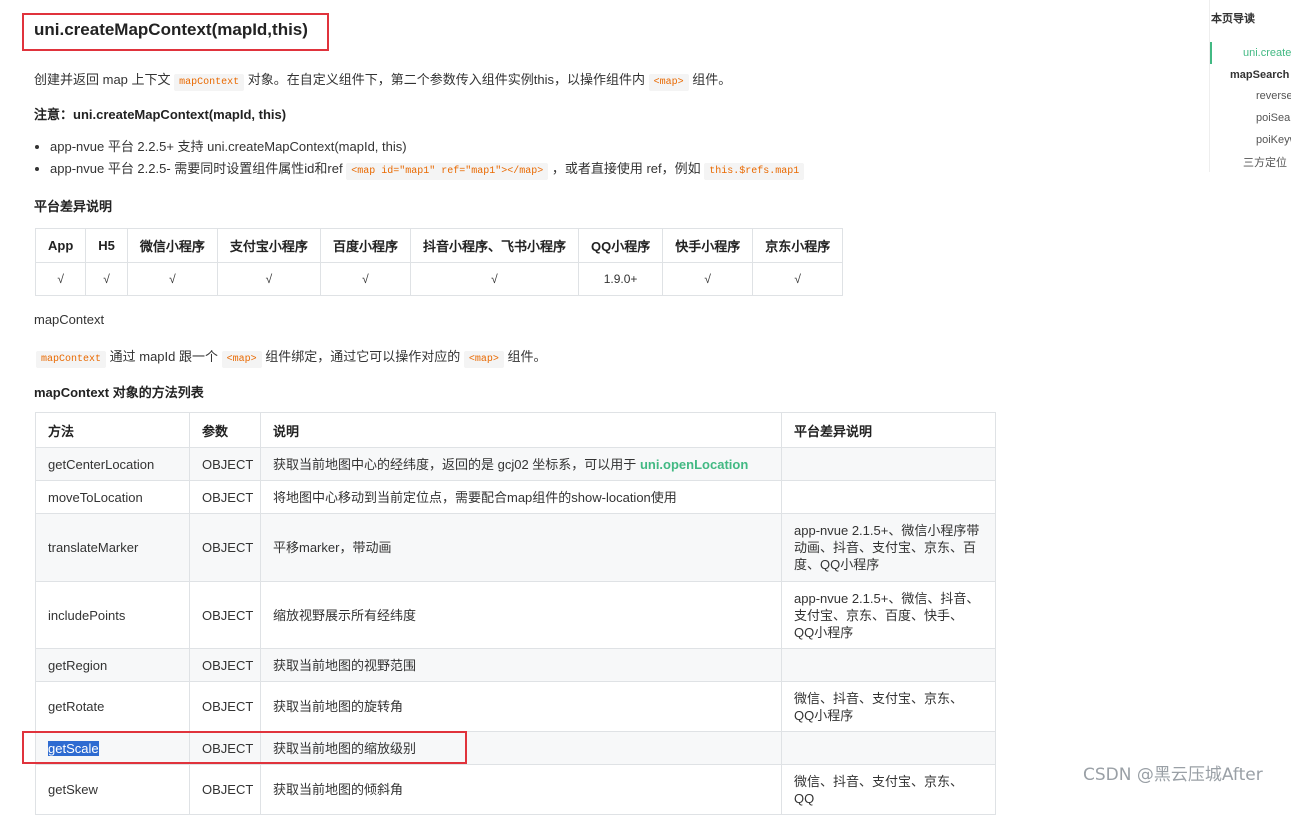 Image resolution: width=1291 pixels, height=815 pixels. Describe the element at coordinates (241, 359) in the screenshot. I see `desc-code-map: <map>` at that location.